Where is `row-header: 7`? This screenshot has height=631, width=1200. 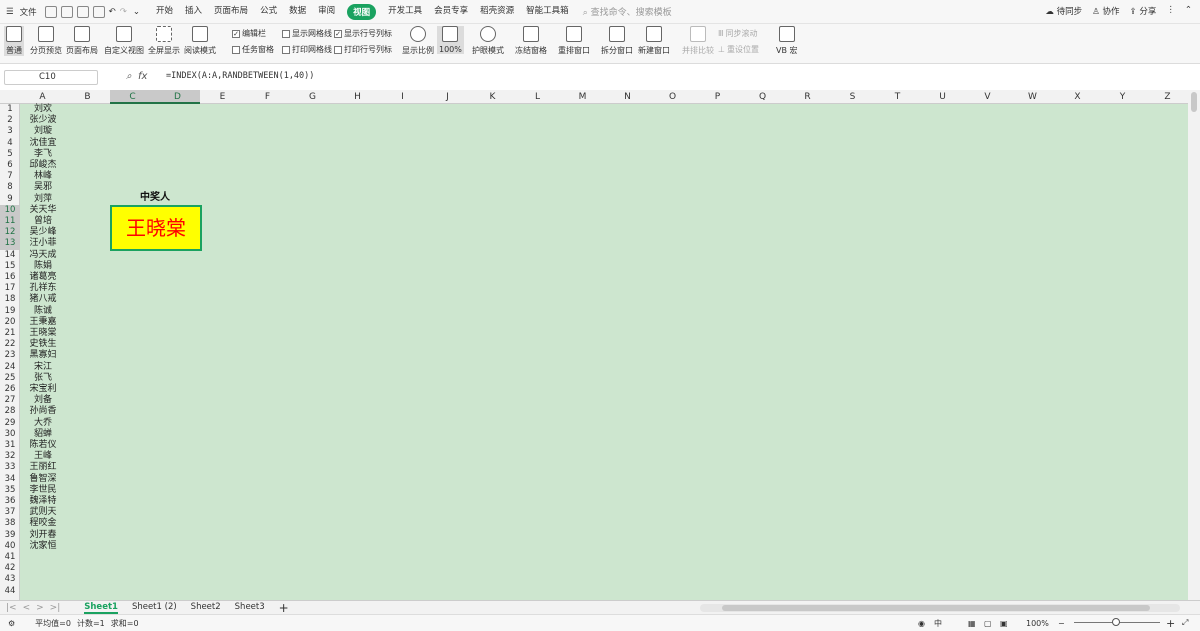
row-header: 7 is located at coordinates (10, 176).